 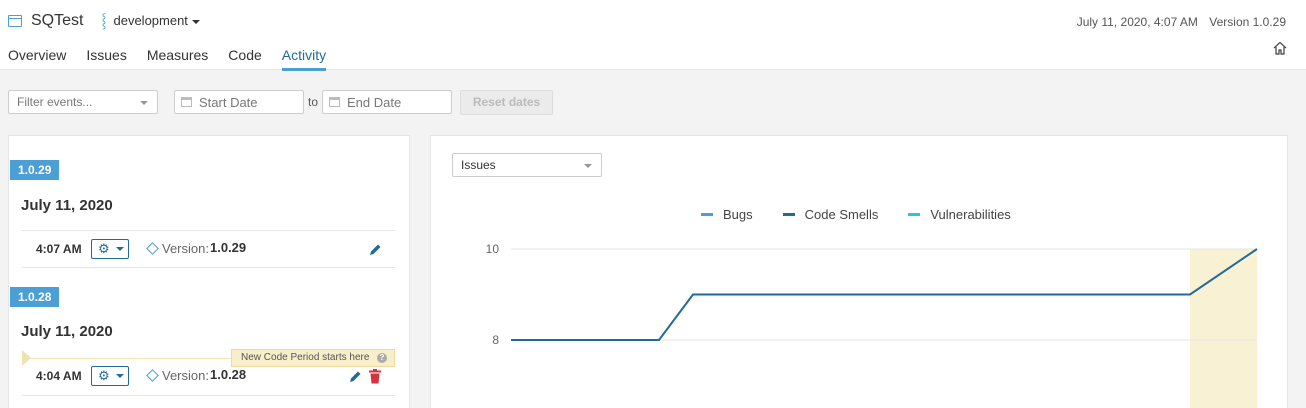 What do you see at coordinates (15, 20) in the screenshot?
I see `project-icon` at bounding box center [15, 20].